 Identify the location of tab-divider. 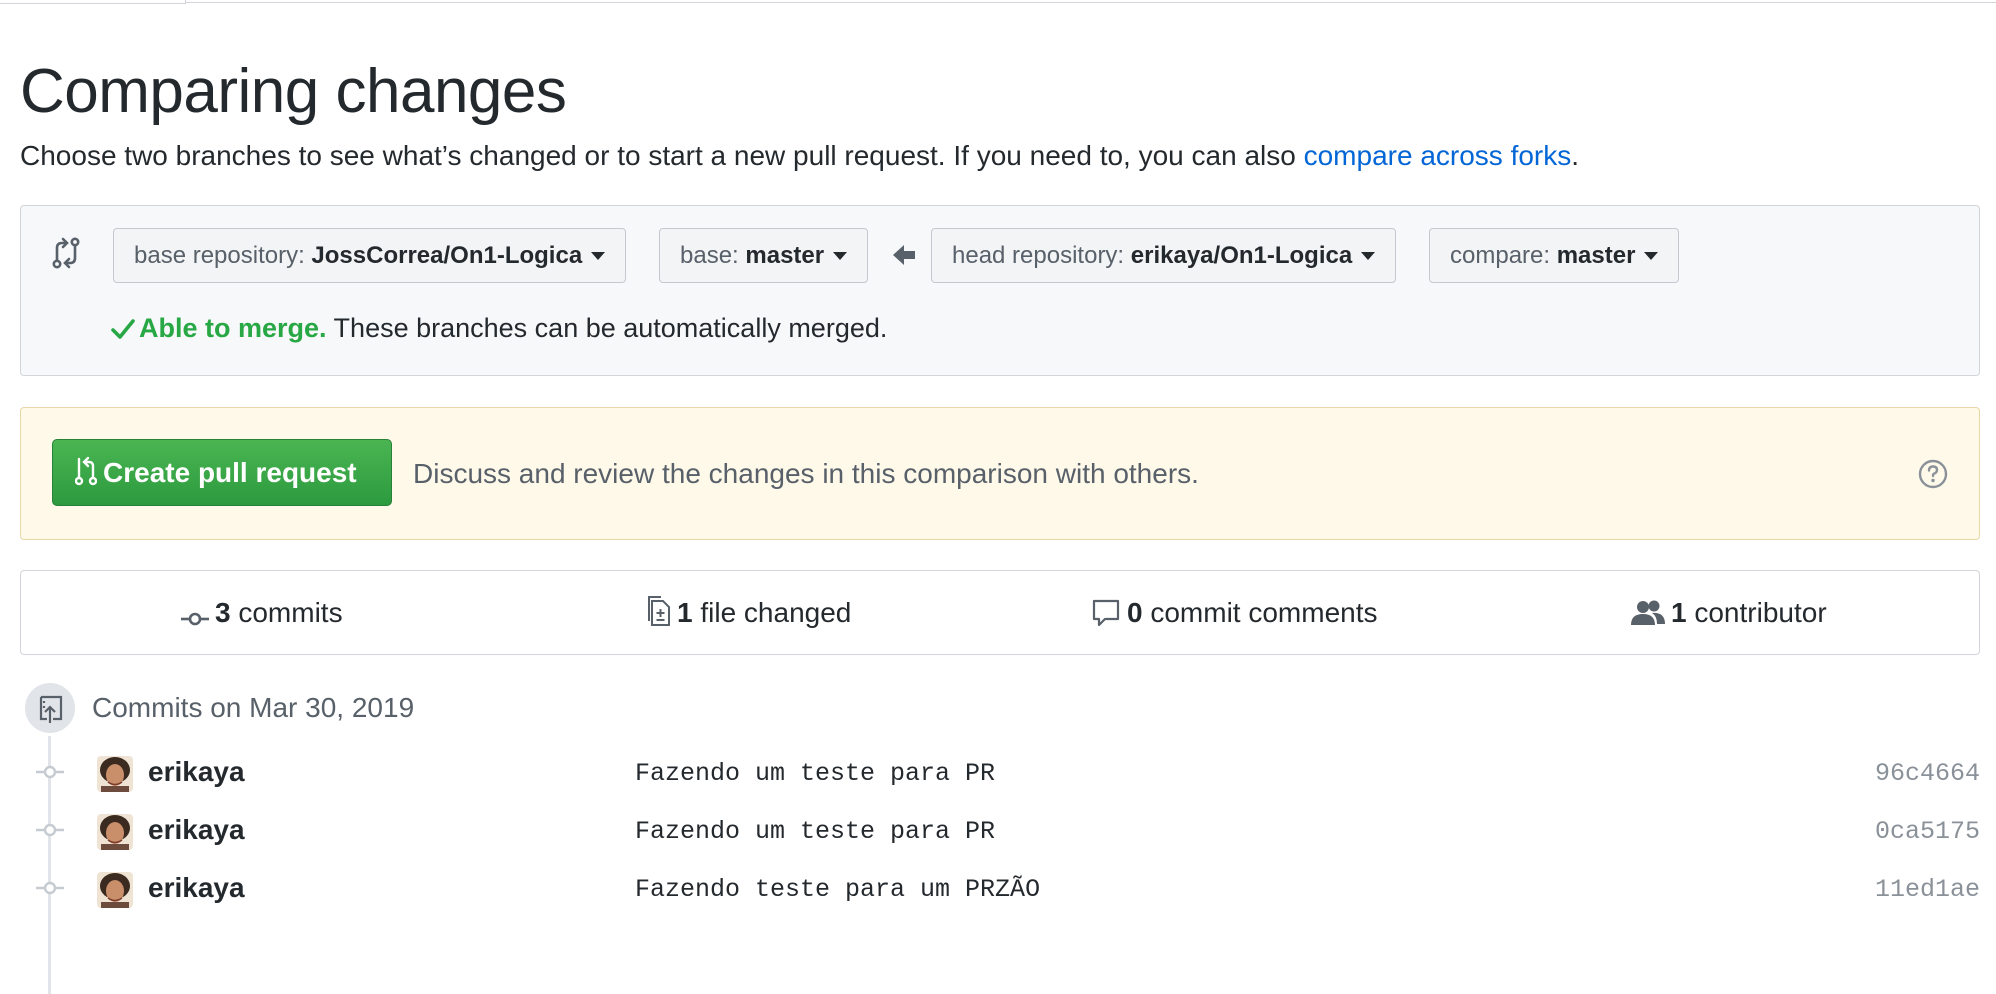
(1091, 2).